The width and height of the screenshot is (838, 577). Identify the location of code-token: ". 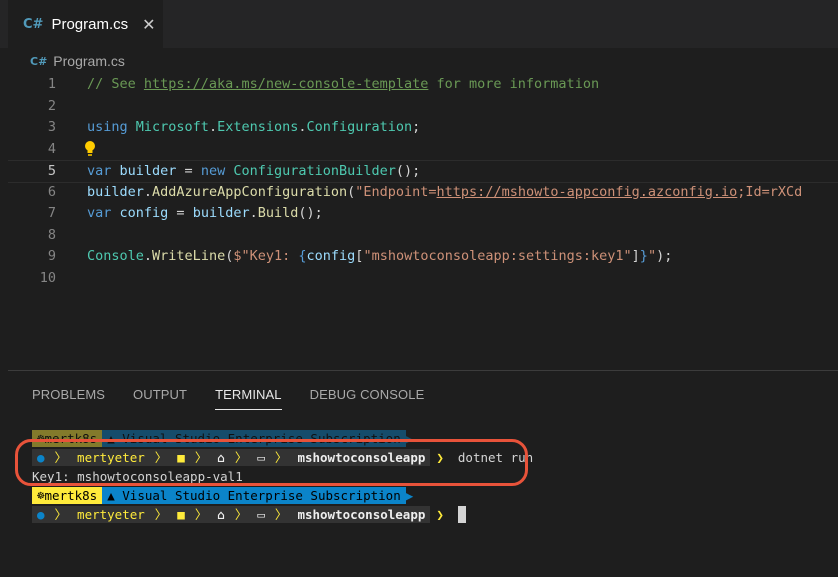
(652, 256).